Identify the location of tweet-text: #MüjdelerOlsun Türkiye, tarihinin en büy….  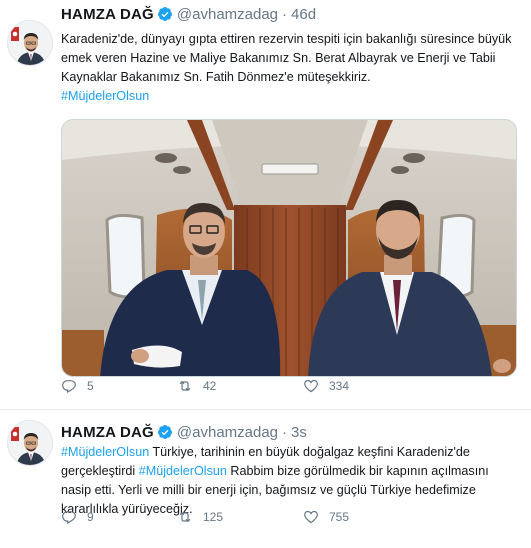
(288, 481).